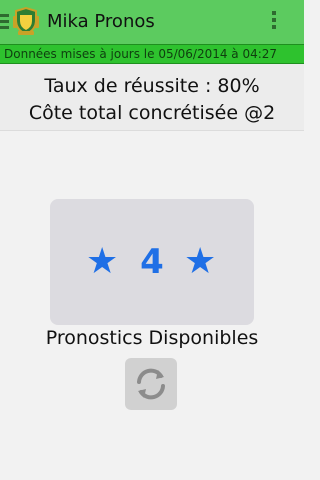 The image size is (320, 480). What do you see at coordinates (152, 113) in the screenshot?
I see `total-odds-text: Côte total concrétisée @2` at bounding box center [152, 113].